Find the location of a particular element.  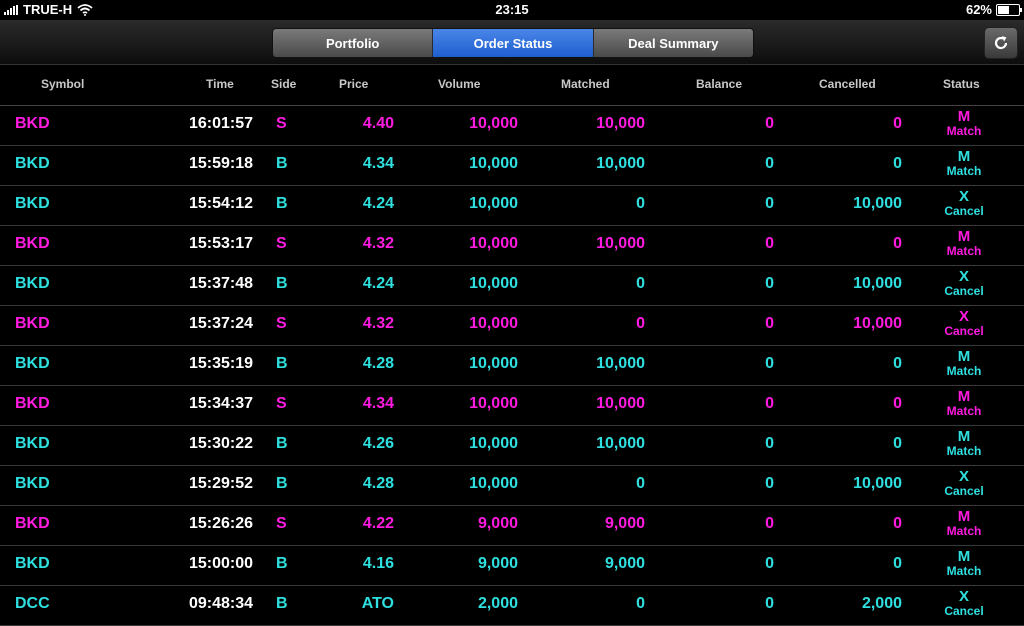

table-row: BKD 15:29:52 B 4.28 10,000 0 0 10,000 X Cancel is located at coordinates (512, 486).